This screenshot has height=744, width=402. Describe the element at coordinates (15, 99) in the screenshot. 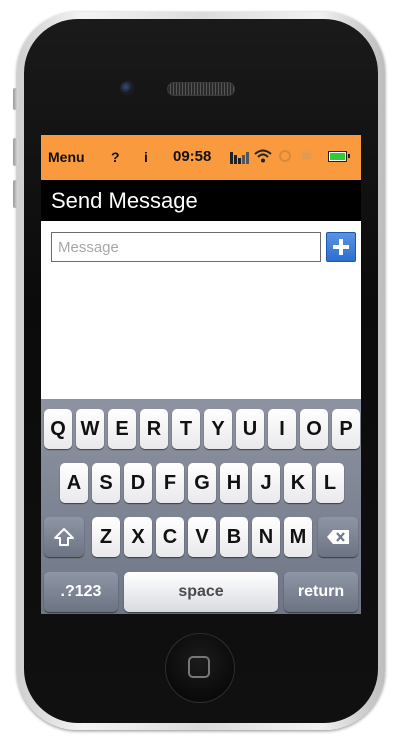

I see `mute-switch` at that location.